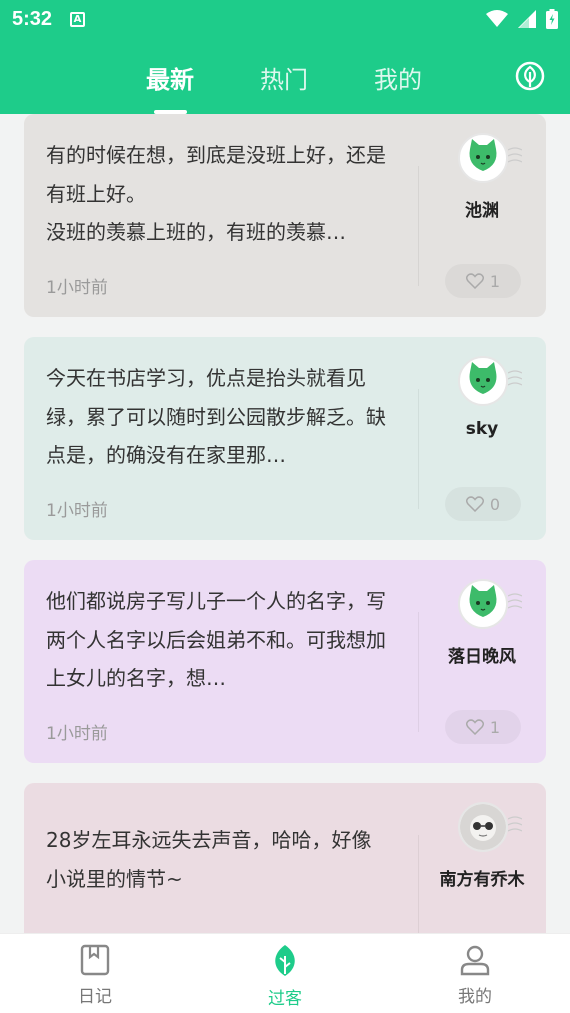  I want to click on tab-hot: 热门, so click(284, 77).